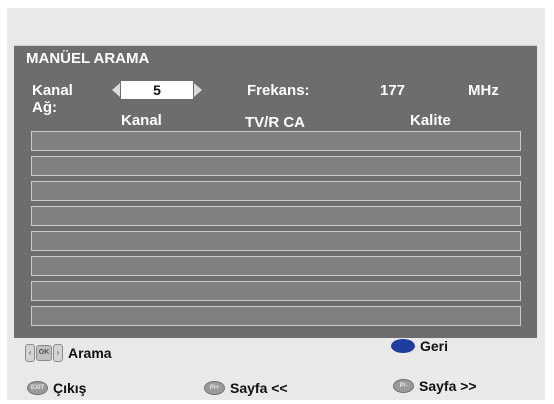 Image resolution: width=554 pixels, height=404 pixels. What do you see at coordinates (448, 386) in the screenshot?
I see `page-next-label: Sayfa >>` at bounding box center [448, 386].